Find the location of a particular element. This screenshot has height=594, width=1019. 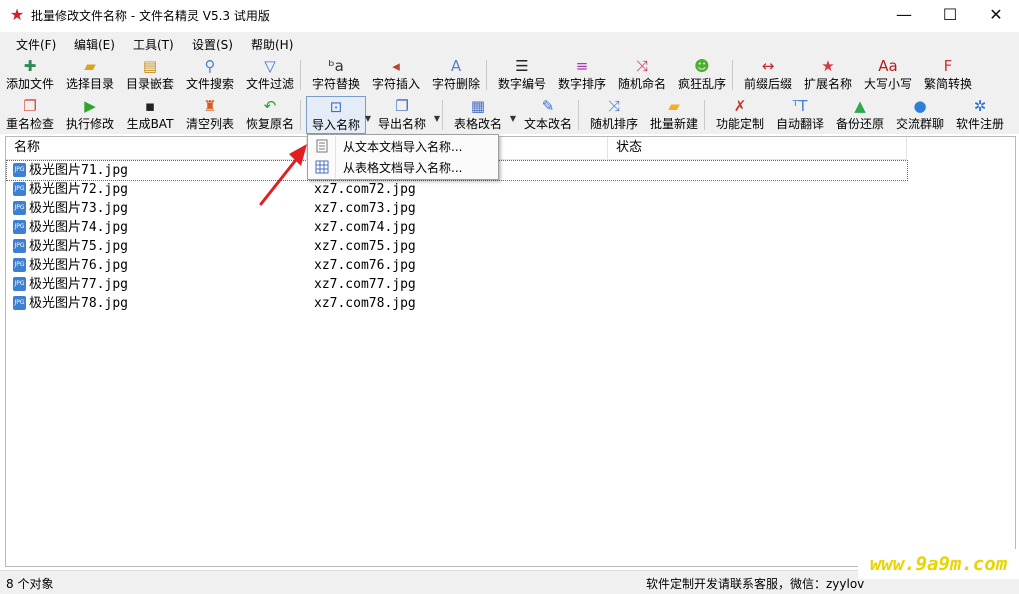

add-file-icon: ✚ is located at coordinates (30, 66).